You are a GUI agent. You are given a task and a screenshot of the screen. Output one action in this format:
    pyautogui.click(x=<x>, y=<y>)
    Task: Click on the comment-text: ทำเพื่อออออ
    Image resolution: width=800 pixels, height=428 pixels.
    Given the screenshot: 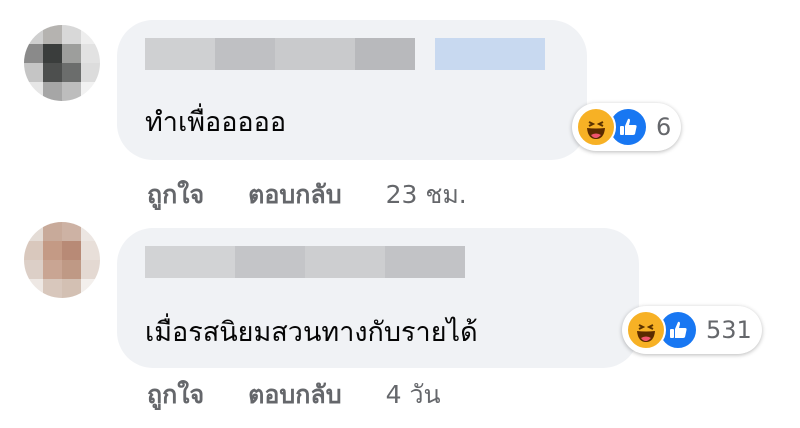 What is the action you would take?
    pyautogui.click(x=216, y=122)
    